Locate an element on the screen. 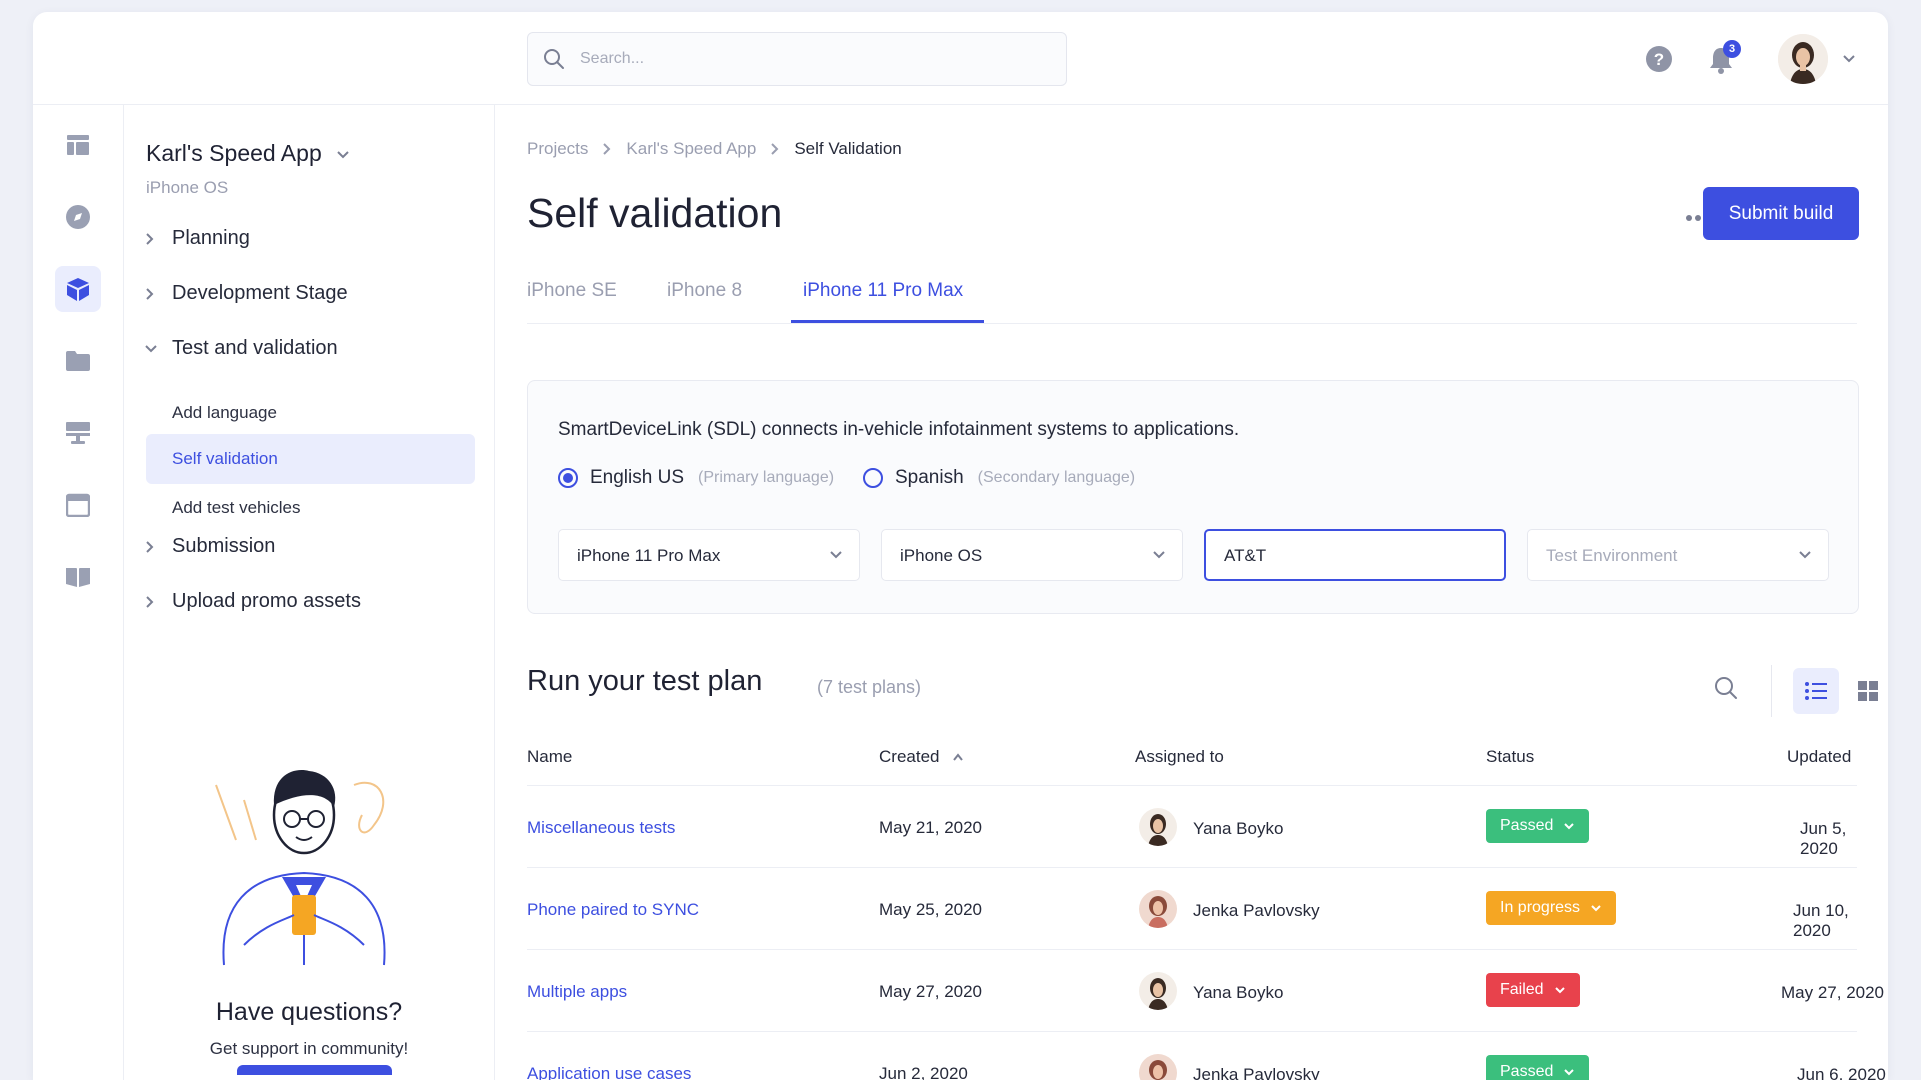 The height and width of the screenshot is (1080, 1921). testplan-name-link: Phone paired to SYNC is located at coordinates (613, 910).